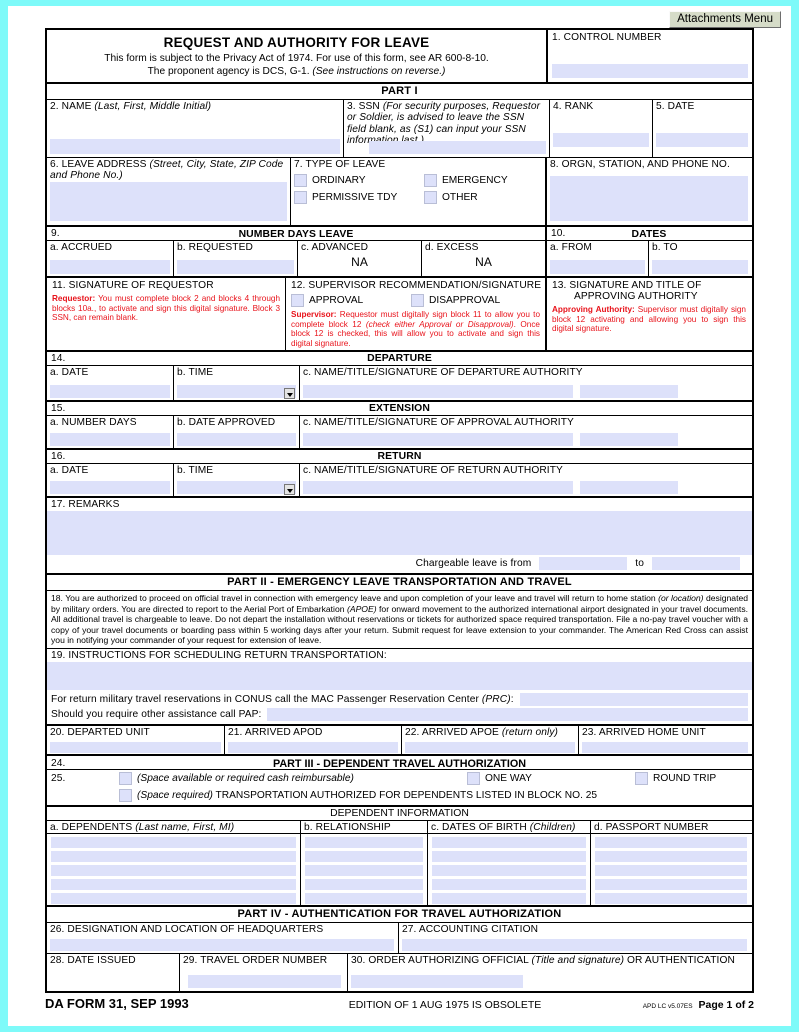  Describe the element at coordinates (300, 197) in the screenshot. I see `checkbox-permissive-tdy` at that location.